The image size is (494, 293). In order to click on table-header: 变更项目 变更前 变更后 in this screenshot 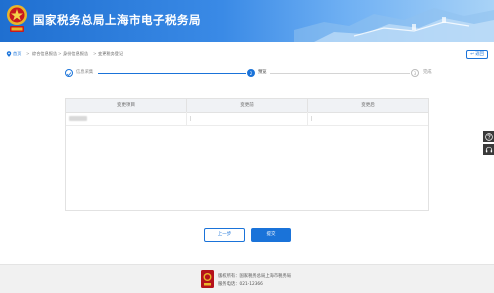, I will do `click(247, 106)`.